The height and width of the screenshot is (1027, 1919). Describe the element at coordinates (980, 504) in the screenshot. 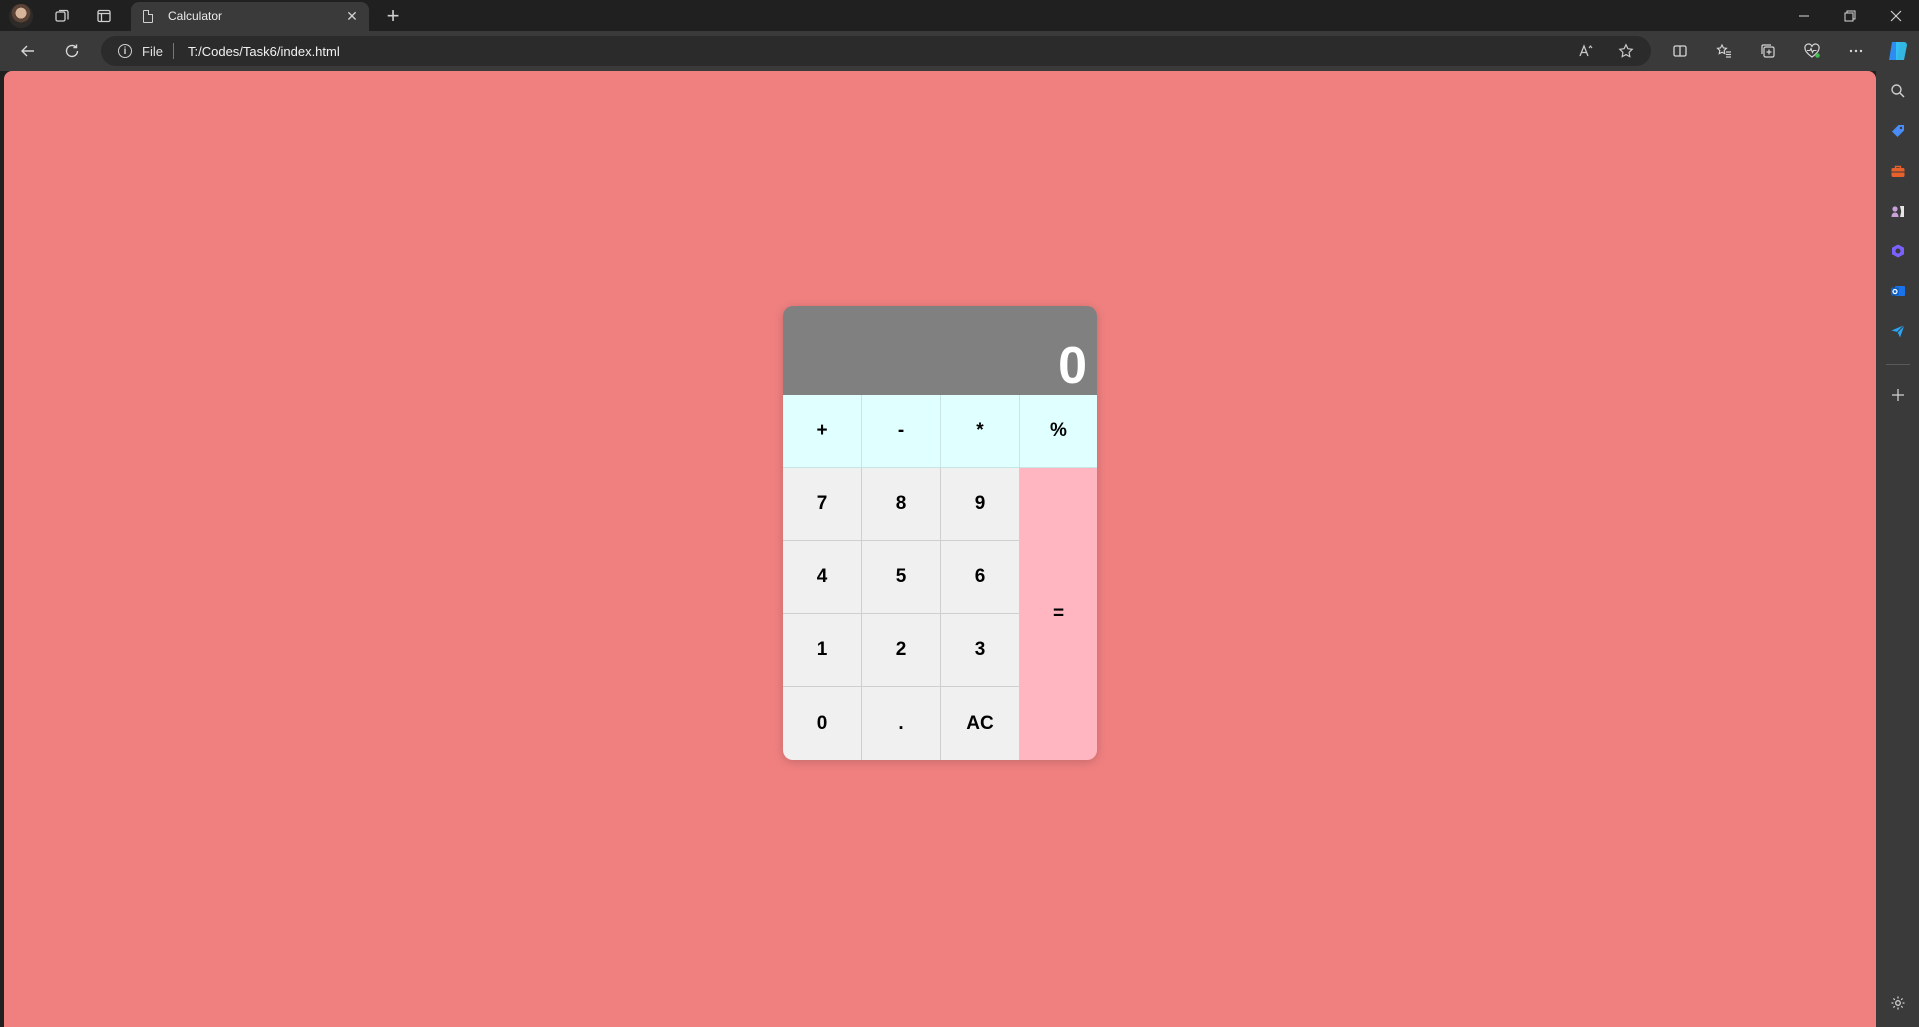

I see `digit-9-button: 9` at that location.